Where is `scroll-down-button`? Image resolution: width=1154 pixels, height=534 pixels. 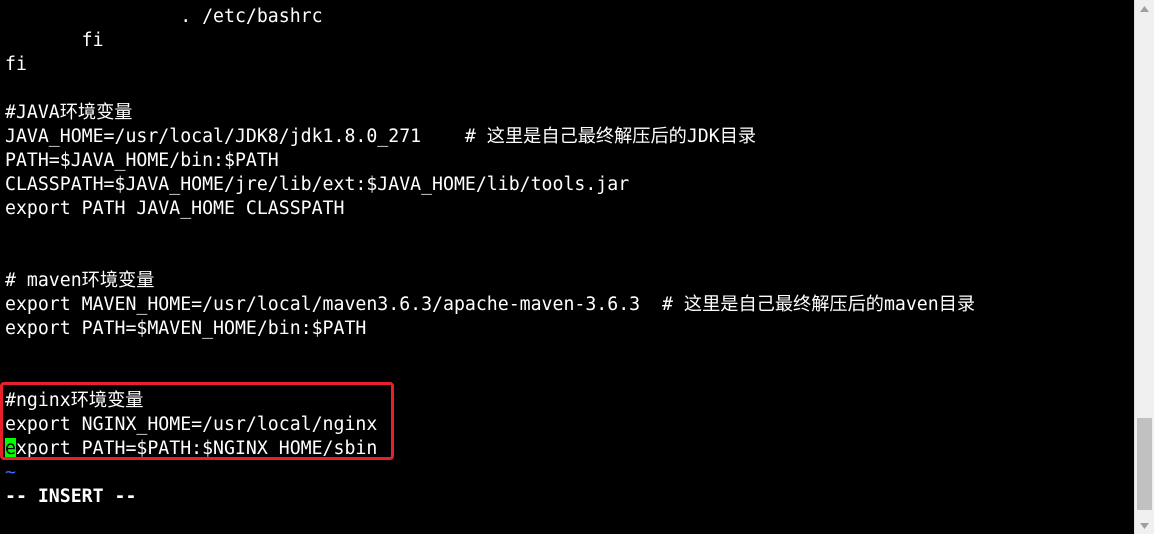 scroll-down-button is located at coordinates (1144, 525).